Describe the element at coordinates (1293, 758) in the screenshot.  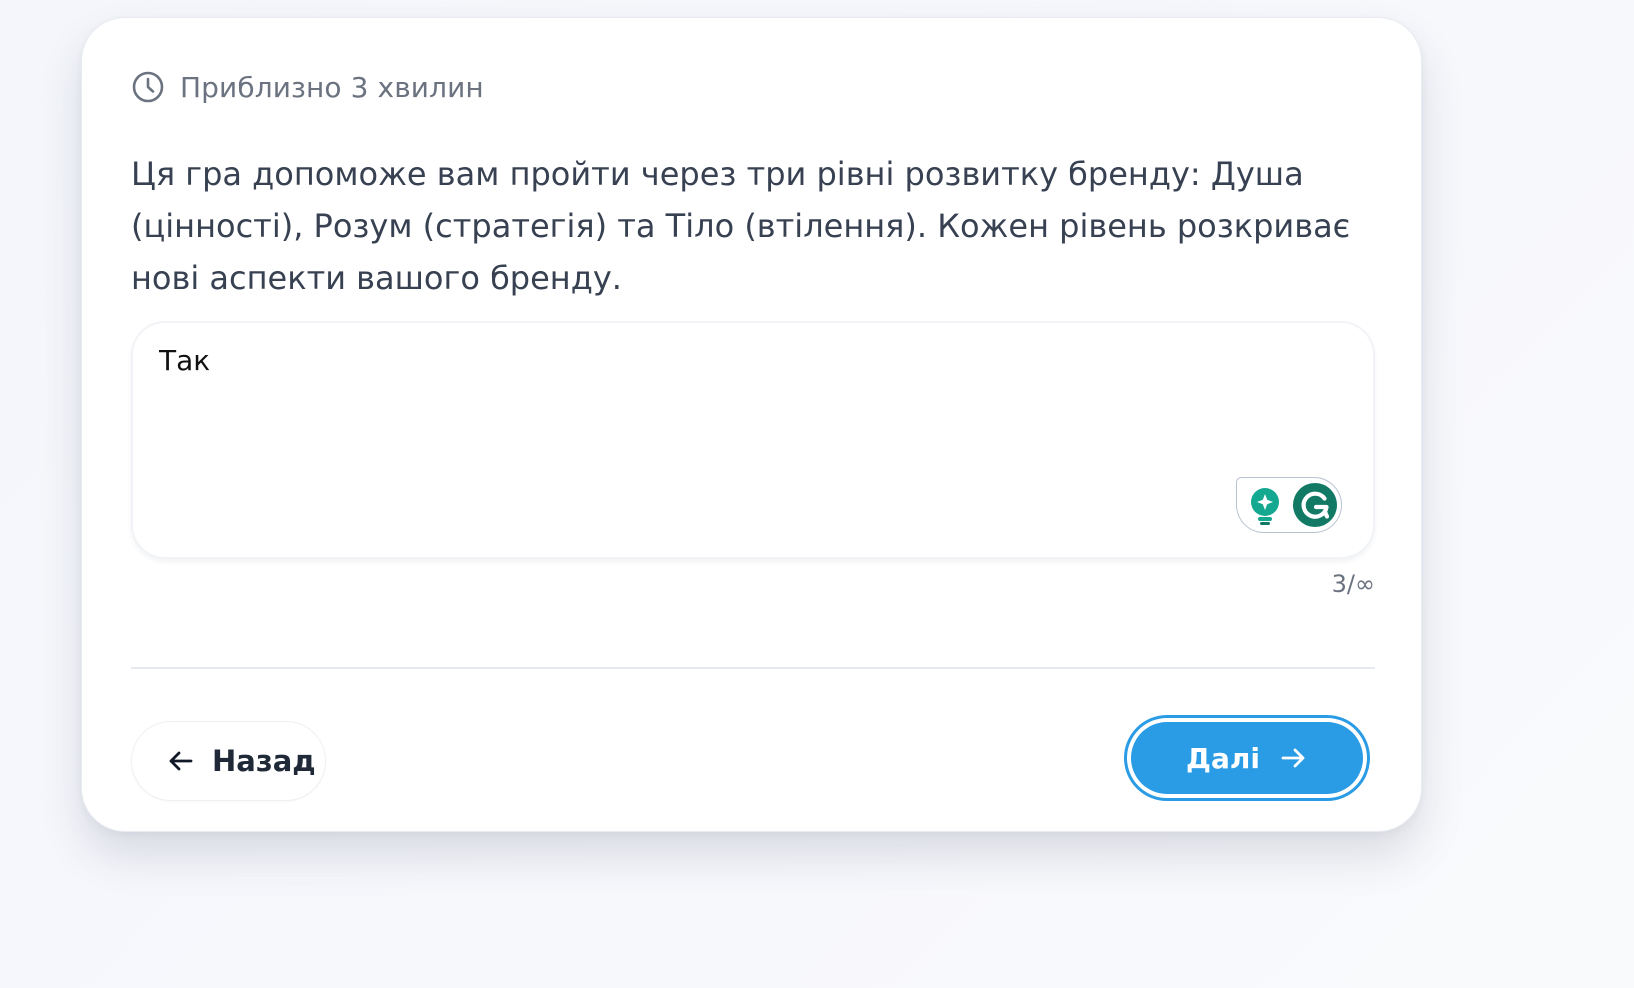
I see `arrow-right-icon` at that location.